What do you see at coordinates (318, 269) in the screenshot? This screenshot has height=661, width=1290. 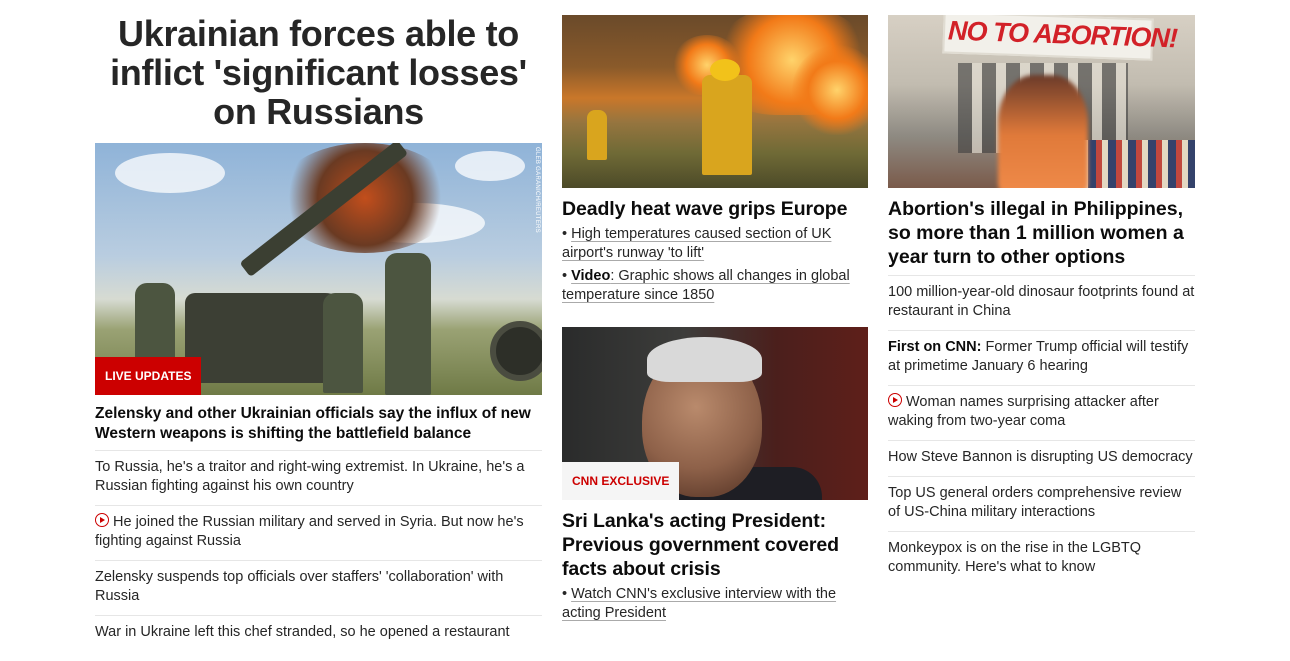 I see `artillery-photo: GLEB GARANICH/REUTERS LIVE UPDATES` at bounding box center [318, 269].